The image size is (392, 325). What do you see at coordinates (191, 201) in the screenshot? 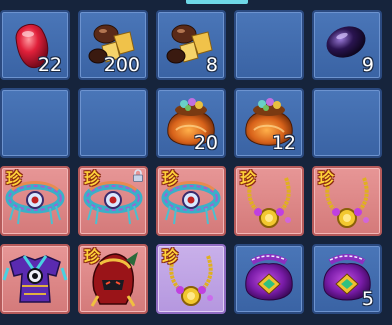
I see `inventory-slot-13: 珍` at bounding box center [191, 201].